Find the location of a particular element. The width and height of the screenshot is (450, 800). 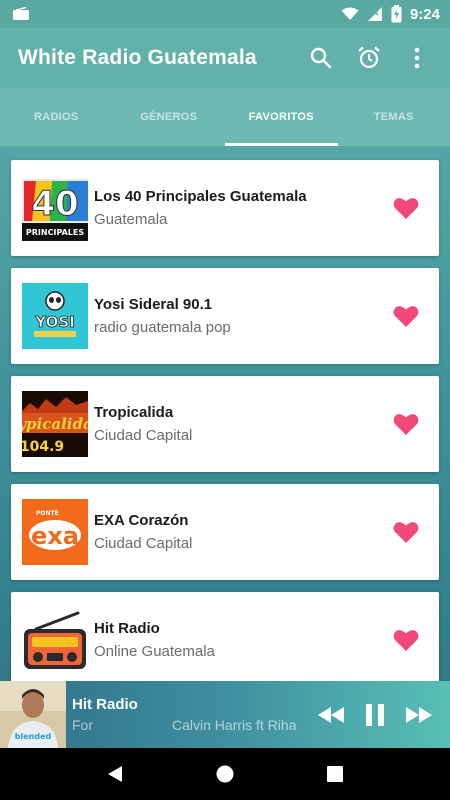

status-bar: 9:24 is located at coordinates (225, 14).